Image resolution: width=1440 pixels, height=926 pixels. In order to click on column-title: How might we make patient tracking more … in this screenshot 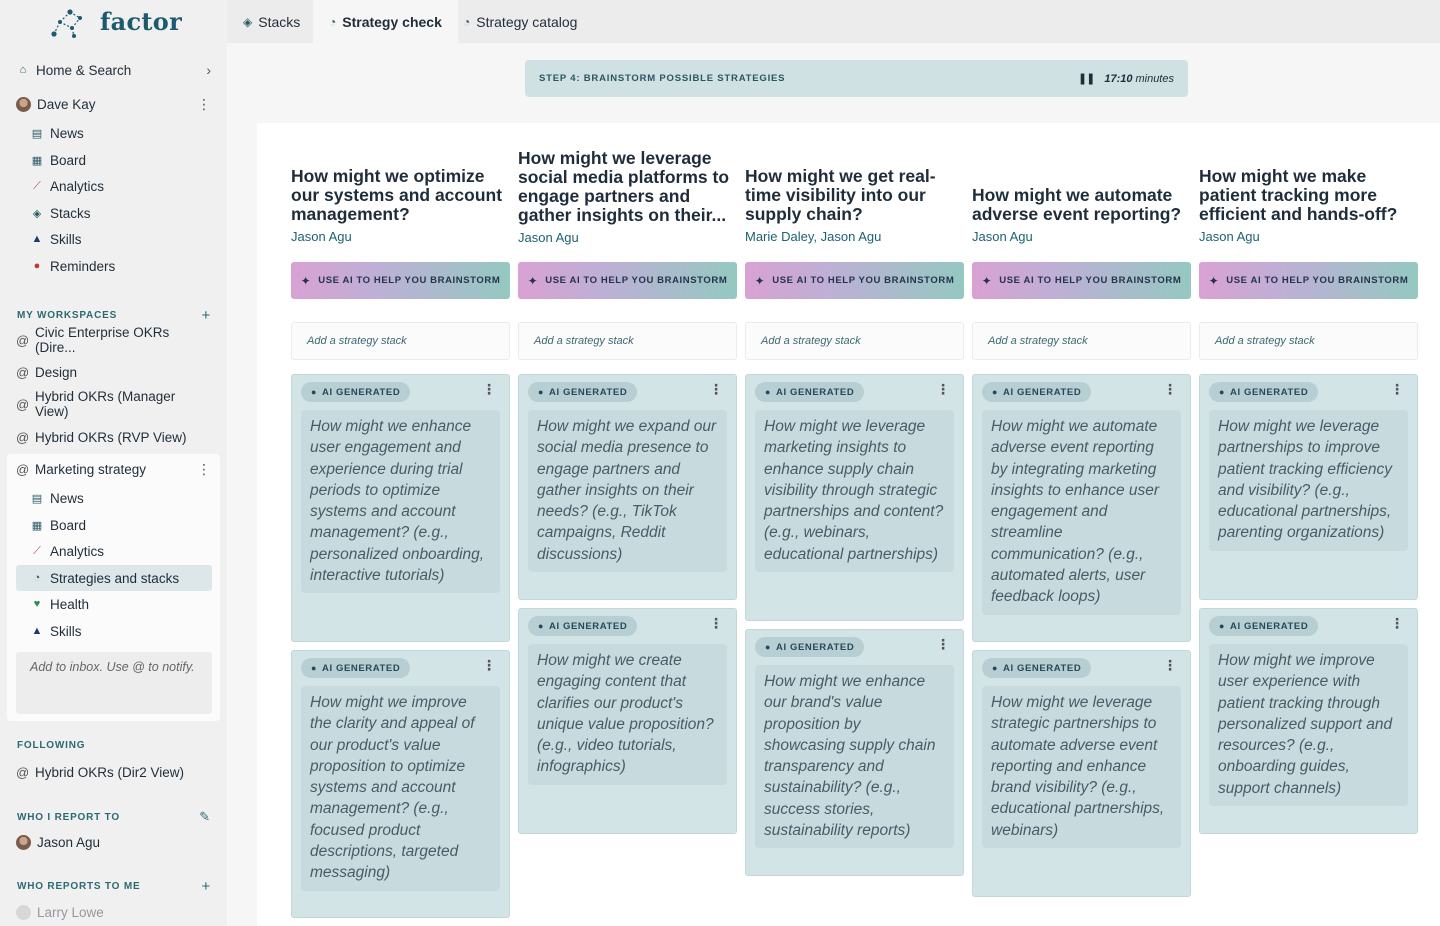, I will do `click(1308, 195)`.